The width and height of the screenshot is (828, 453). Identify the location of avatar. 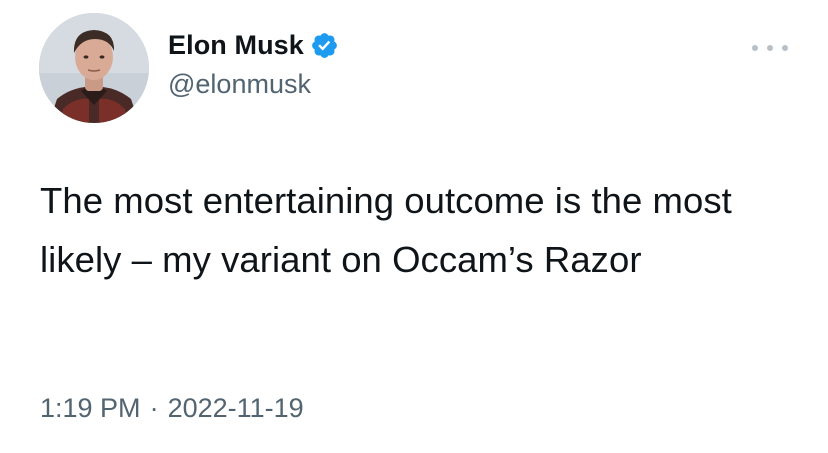
(94, 68).